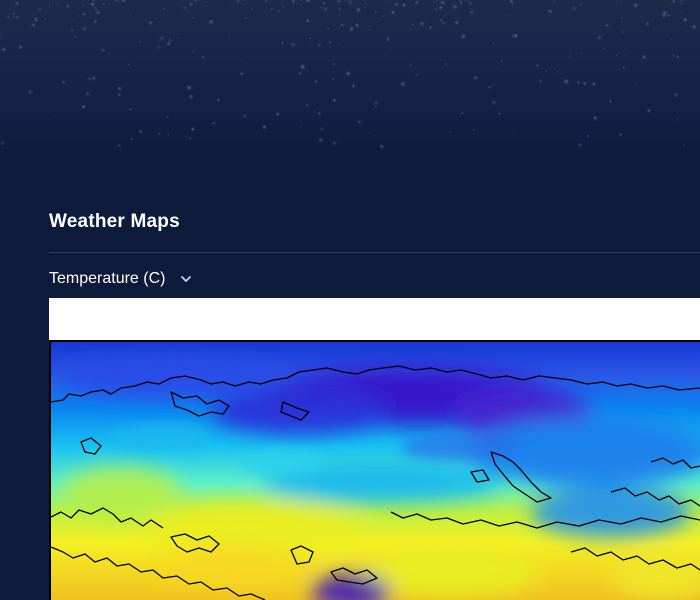  I want to click on divider, so click(374, 252).